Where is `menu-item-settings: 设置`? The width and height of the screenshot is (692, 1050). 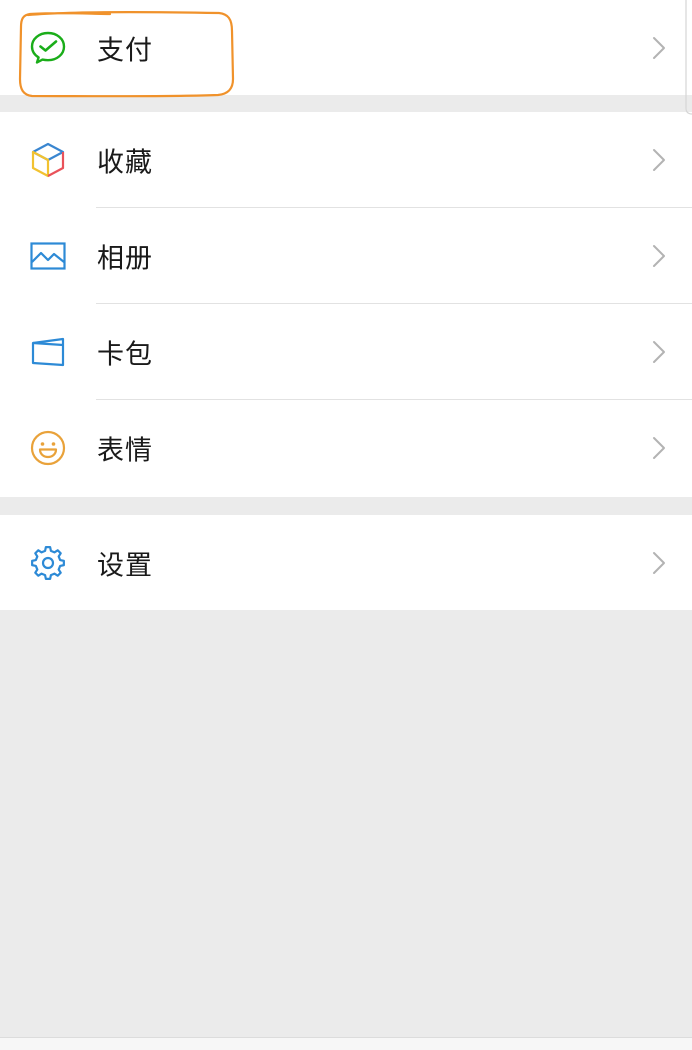
menu-item-settings: 设置 is located at coordinates (346, 562).